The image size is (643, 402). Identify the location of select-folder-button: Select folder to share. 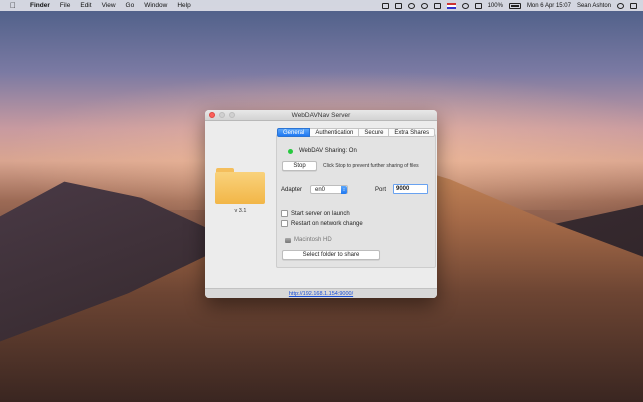
(331, 255).